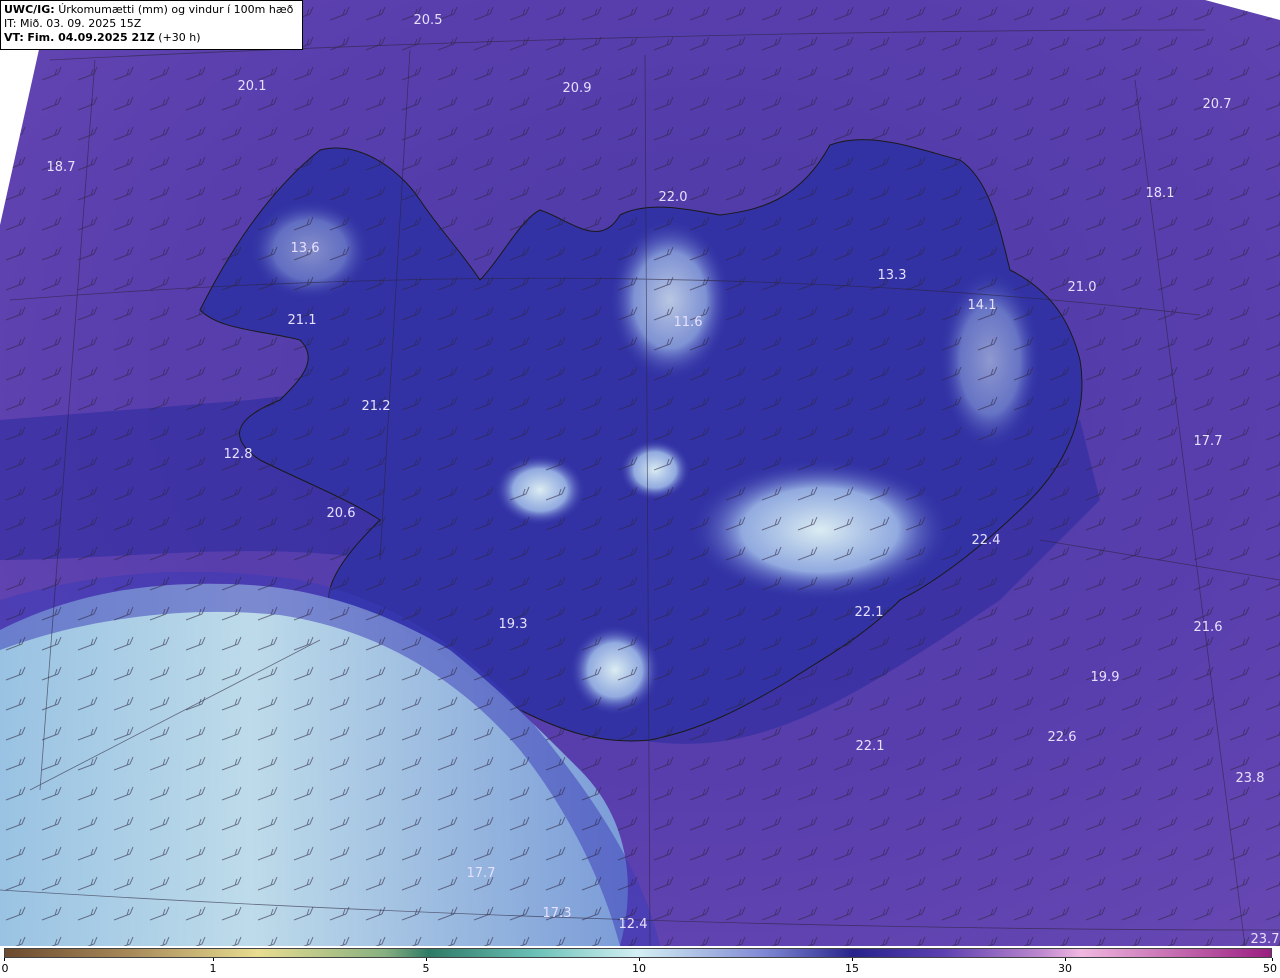 Image resolution: width=1280 pixels, height=978 pixels. I want to click on colorbar: 0 1 5 10 15 30 50, so click(640, 962).